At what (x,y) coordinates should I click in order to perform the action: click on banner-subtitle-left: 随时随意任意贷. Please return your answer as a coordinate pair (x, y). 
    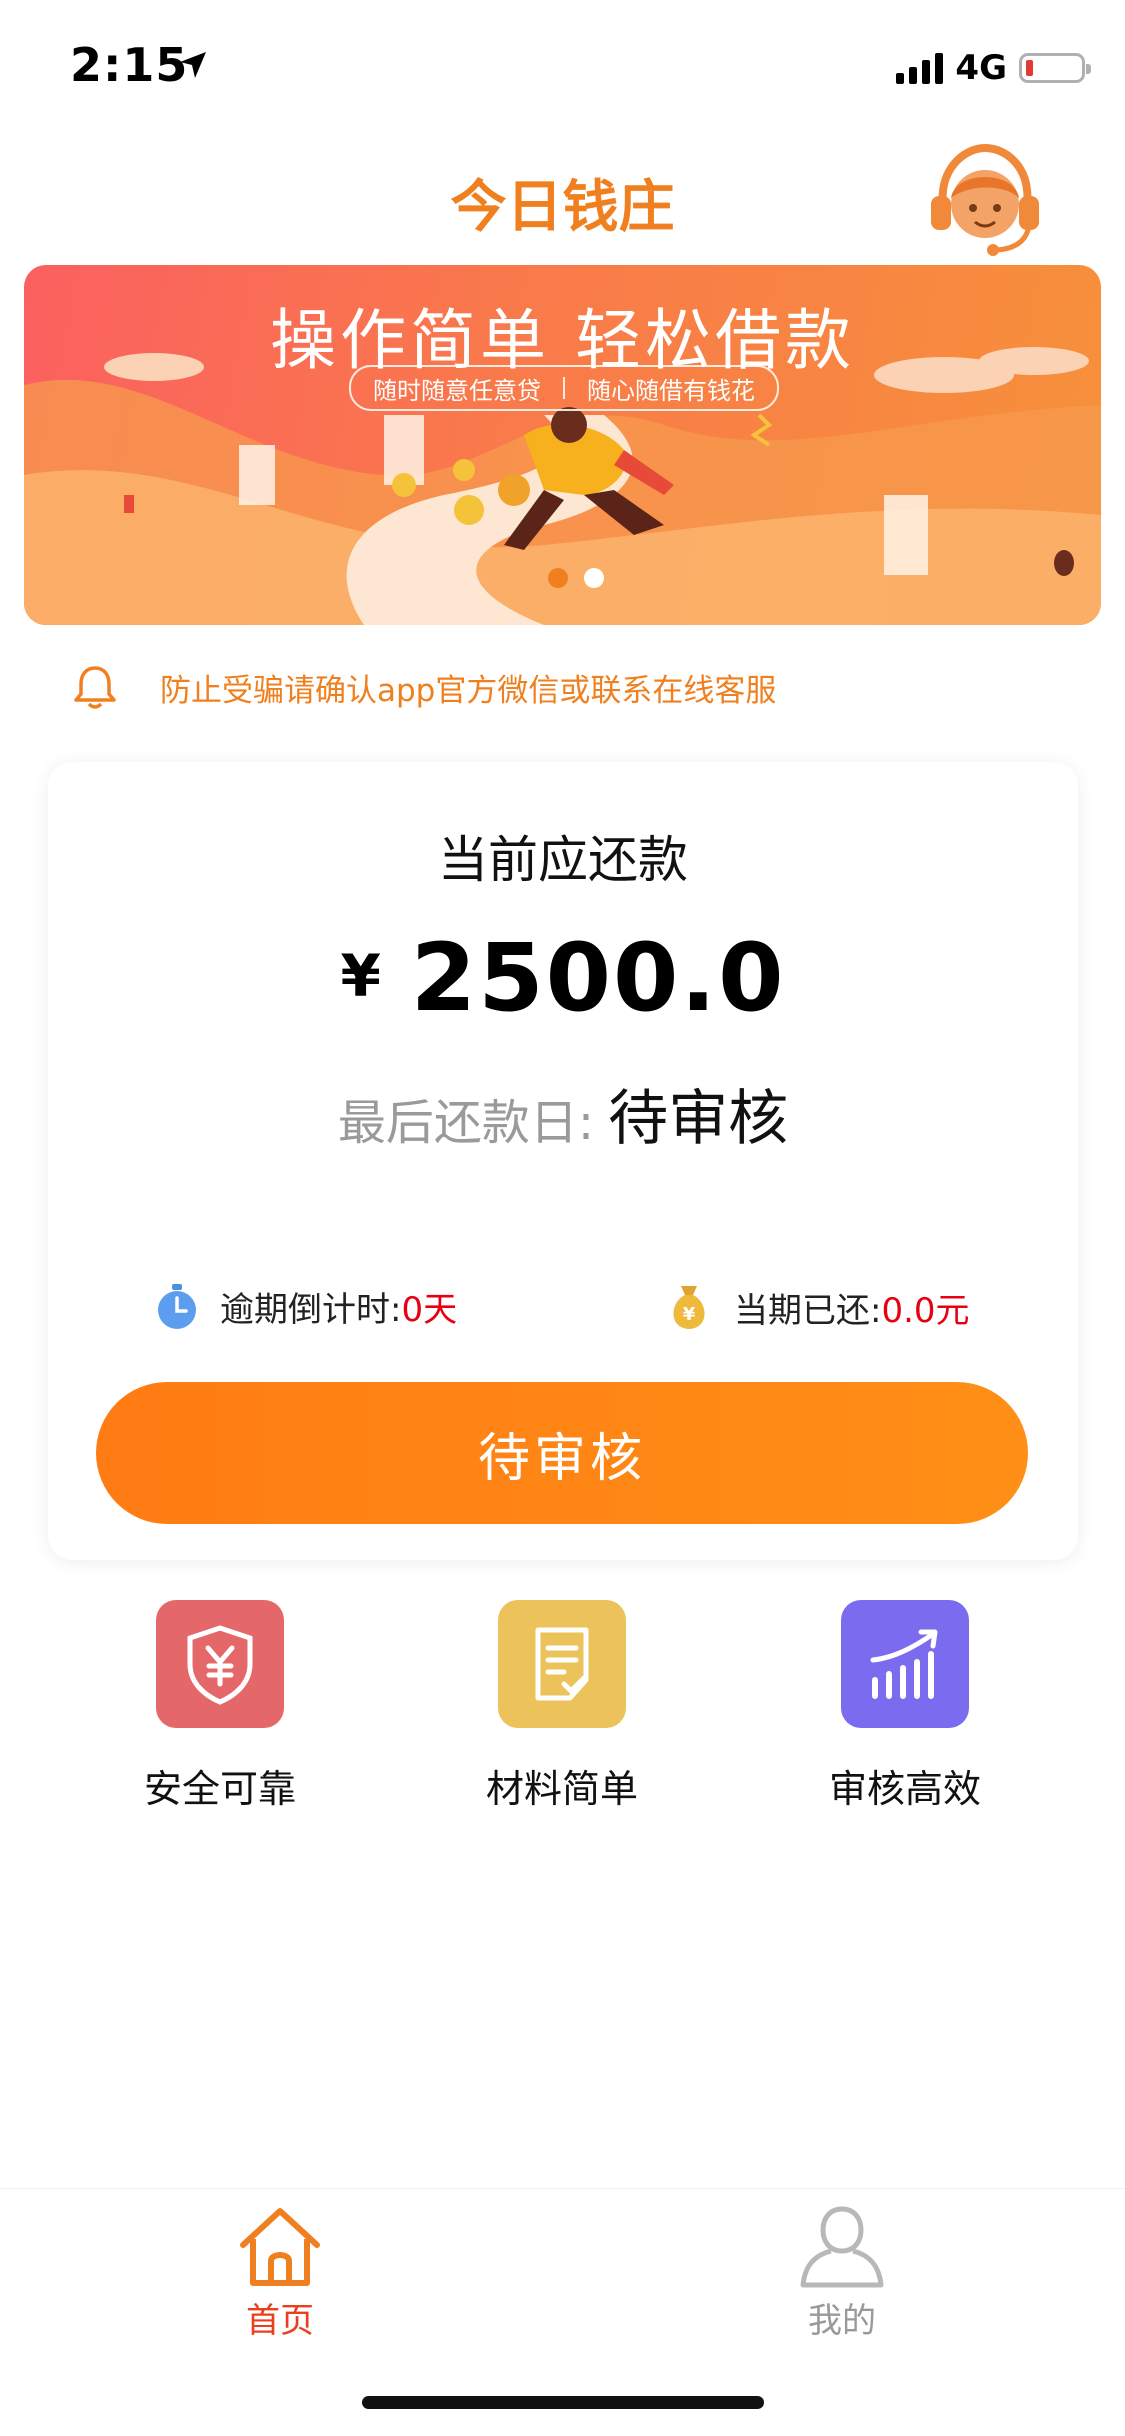
    Looking at the image, I should click on (457, 390).